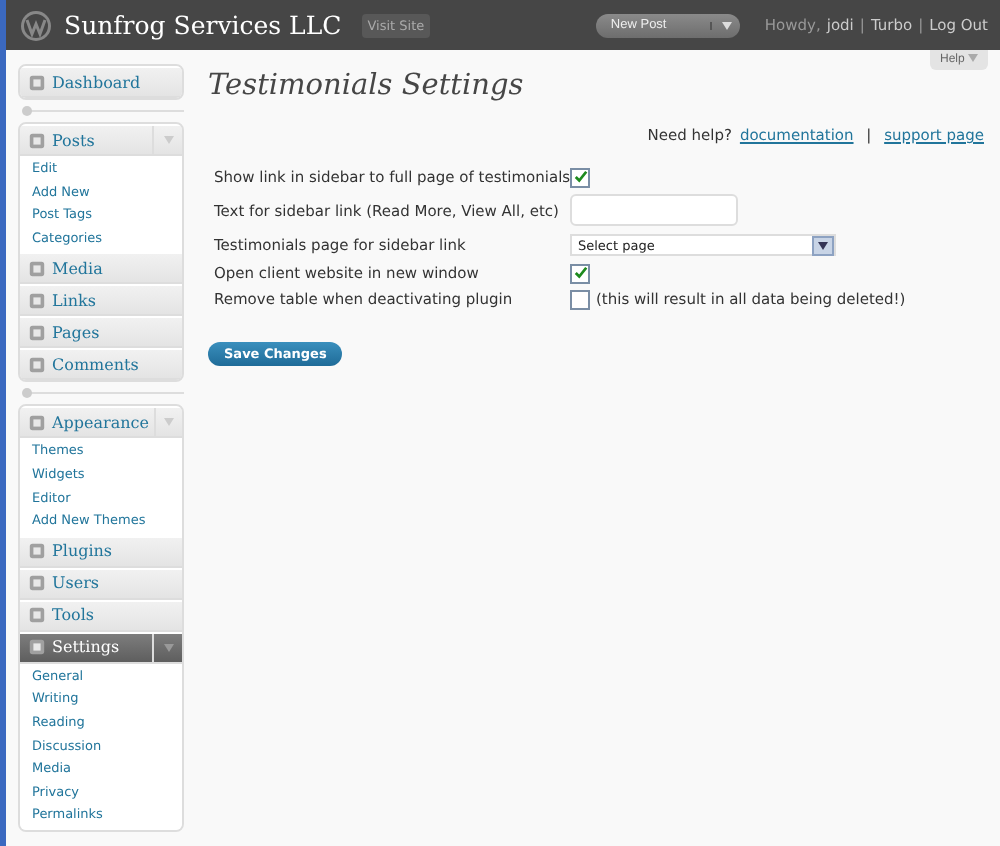  Describe the element at coordinates (74, 615) in the screenshot. I see `menu-label: Tools` at that location.